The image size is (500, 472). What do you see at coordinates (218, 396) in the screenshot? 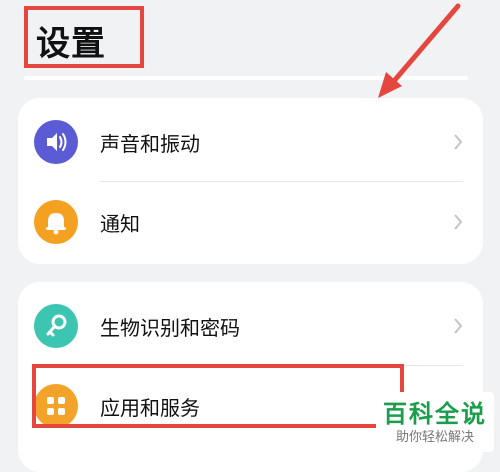
I see `annotation-apps-box` at bounding box center [218, 396].